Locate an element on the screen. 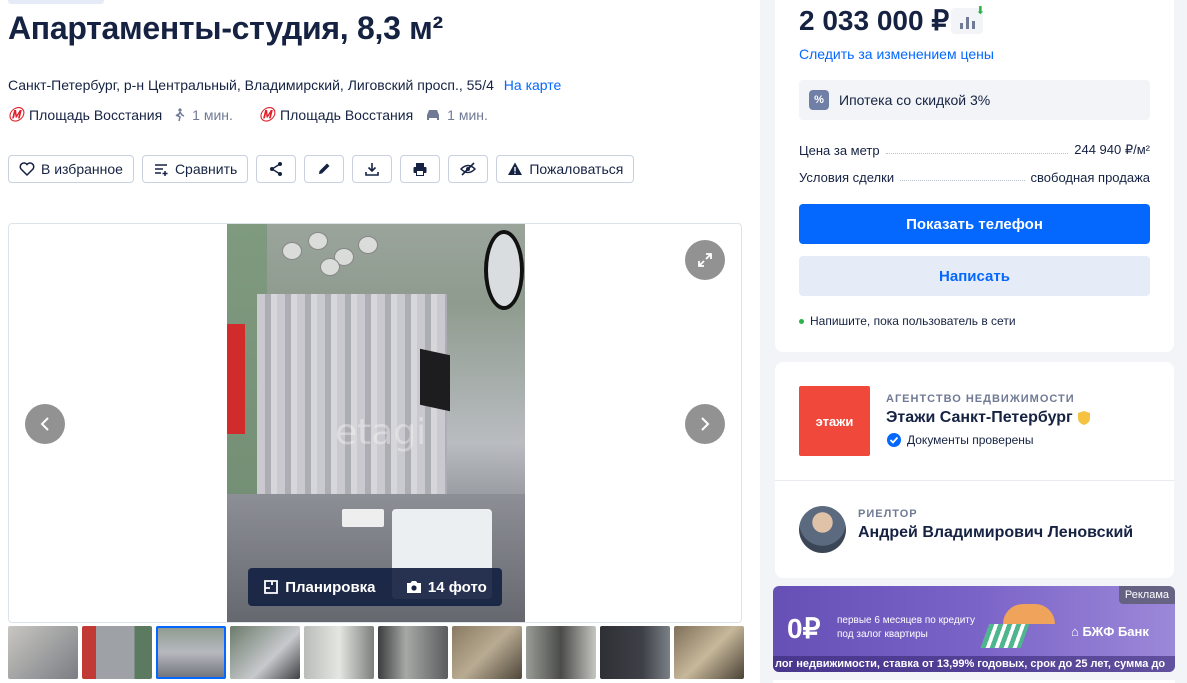 The height and width of the screenshot is (683, 1187). avatar is located at coordinates (822, 529).